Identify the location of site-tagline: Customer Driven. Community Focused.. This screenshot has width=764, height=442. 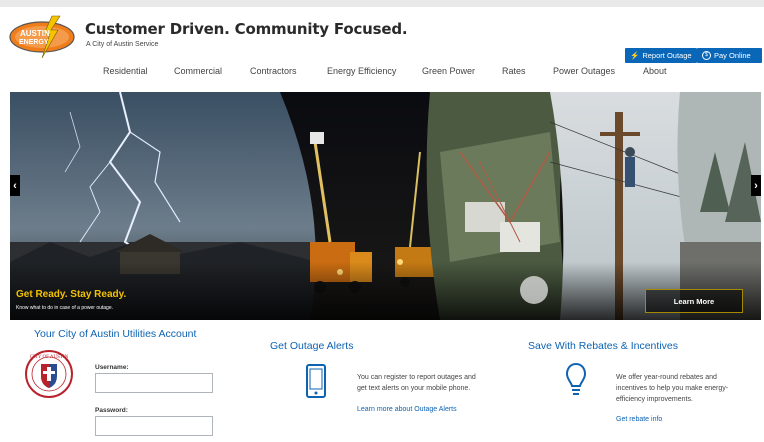
(246, 29).